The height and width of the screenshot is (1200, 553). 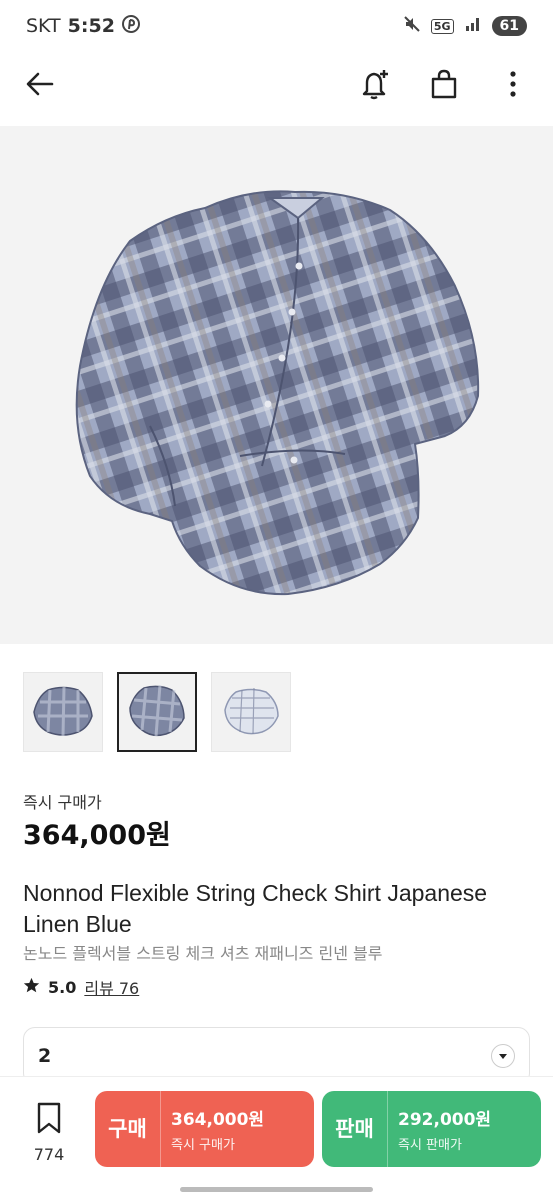 What do you see at coordinates (62, 802) in the screenshot?
I see `price-label: 즉시 구매가` at bounding box center [62, 802].